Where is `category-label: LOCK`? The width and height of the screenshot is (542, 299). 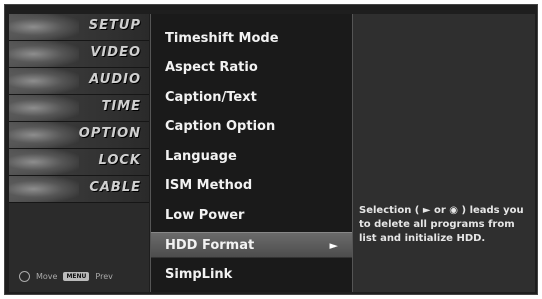 category-label: LOCK is located at coordinates (119, 160).